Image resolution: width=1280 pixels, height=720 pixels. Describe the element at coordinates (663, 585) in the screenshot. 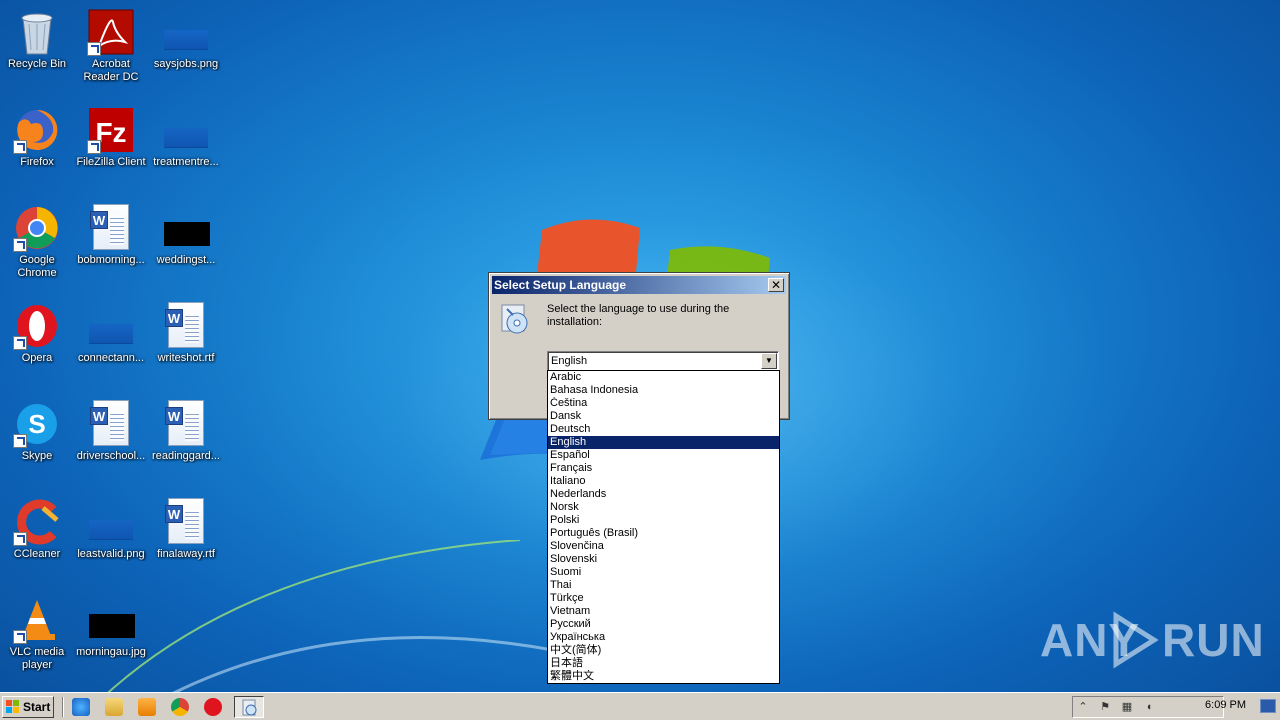

I see `language-option: Thai` at that location.